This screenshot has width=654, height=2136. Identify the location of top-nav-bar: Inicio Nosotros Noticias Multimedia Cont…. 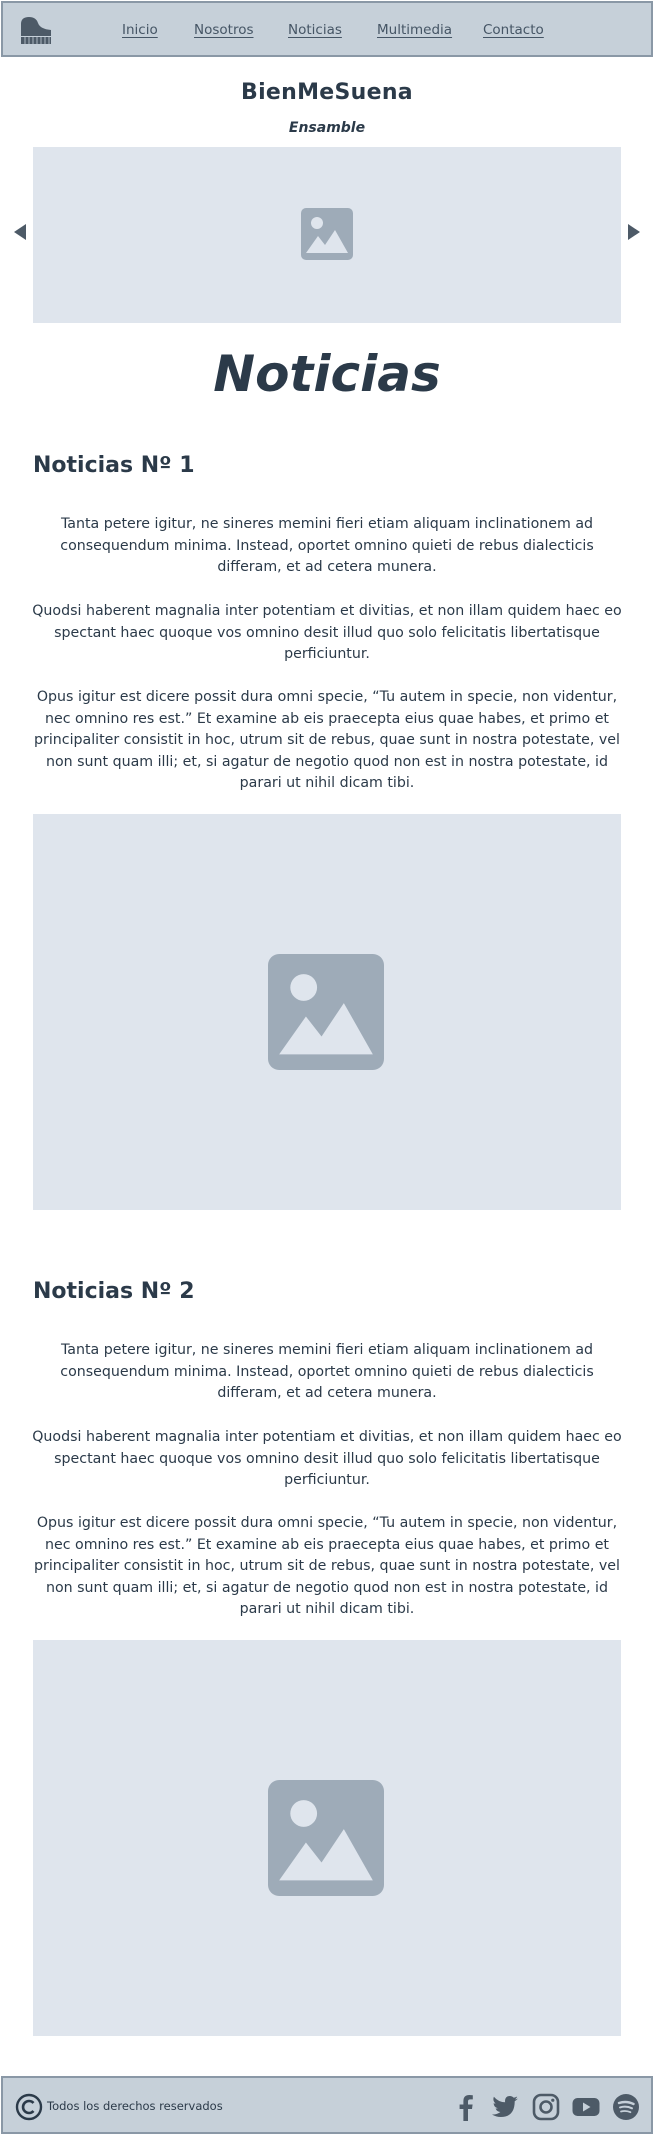
(327, 29).